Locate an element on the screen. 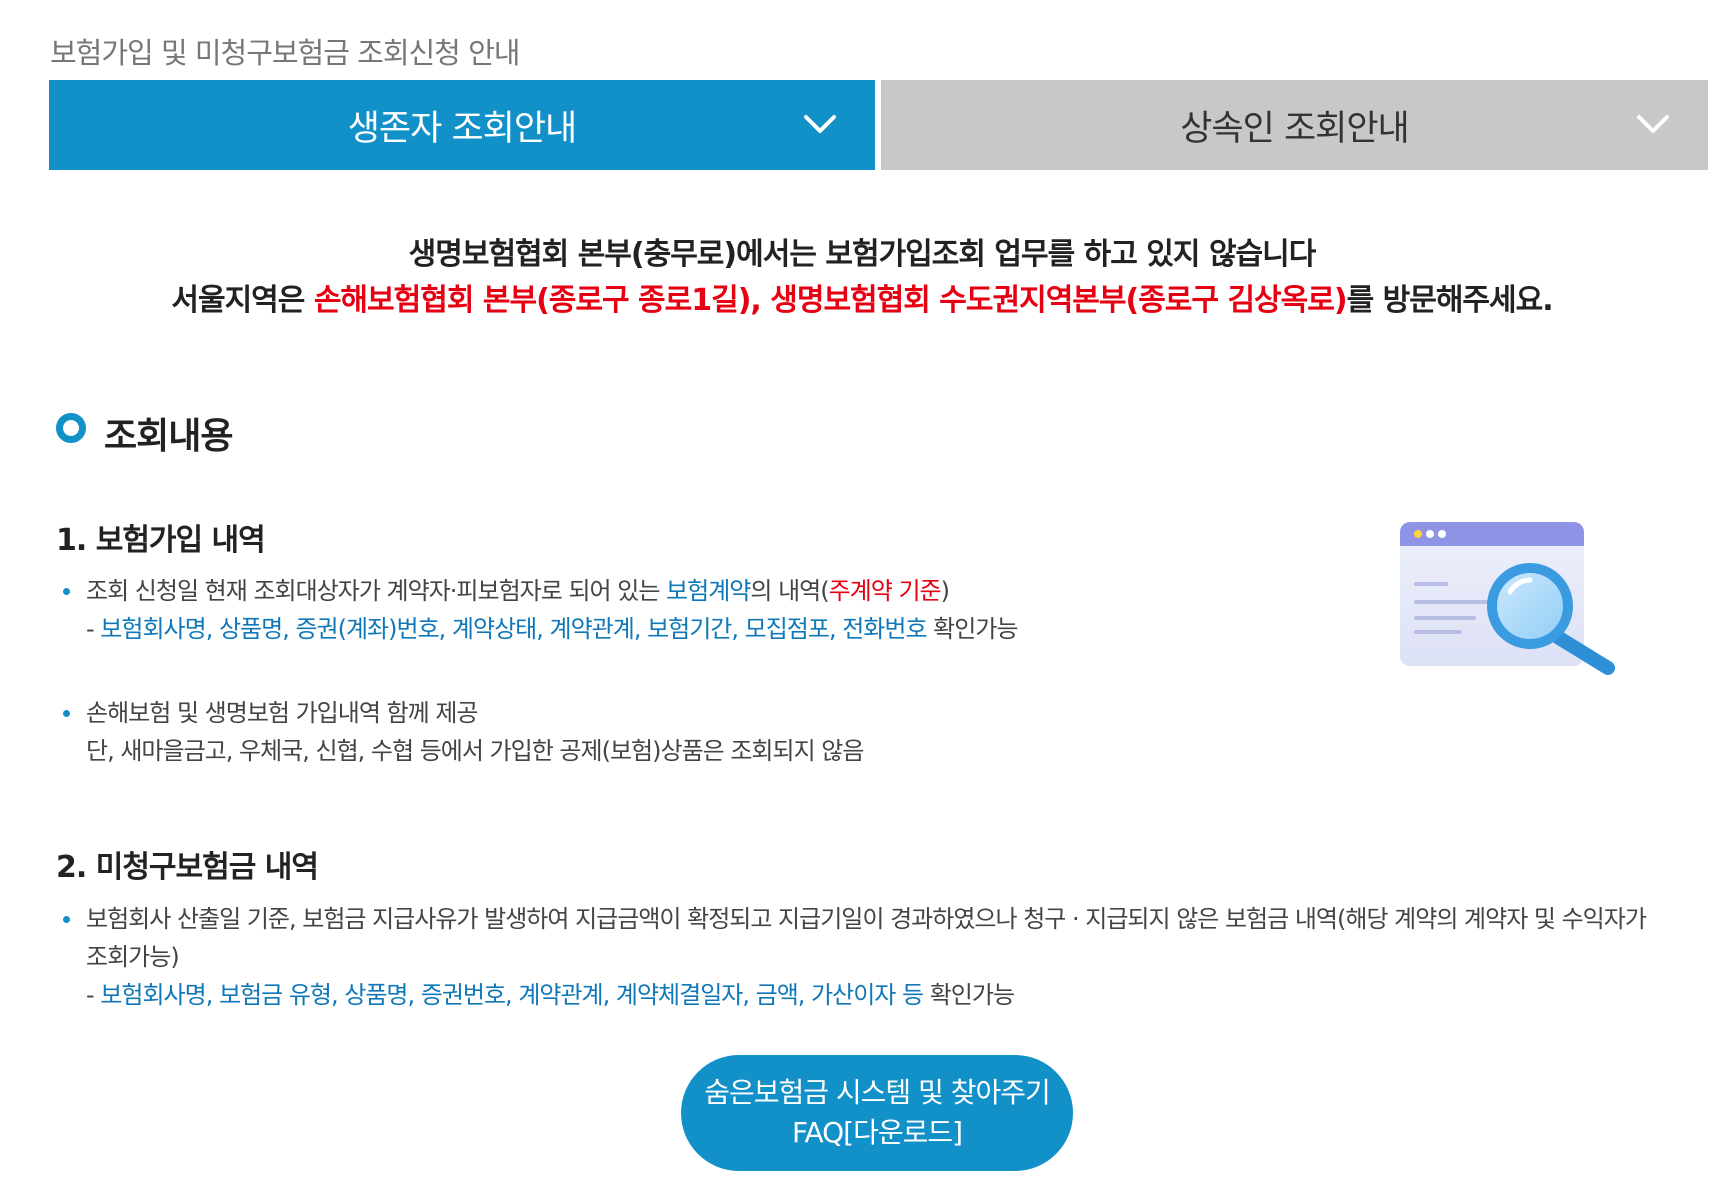  tab-label: 생존자 조회안내 is located at coordinates (462, 128).